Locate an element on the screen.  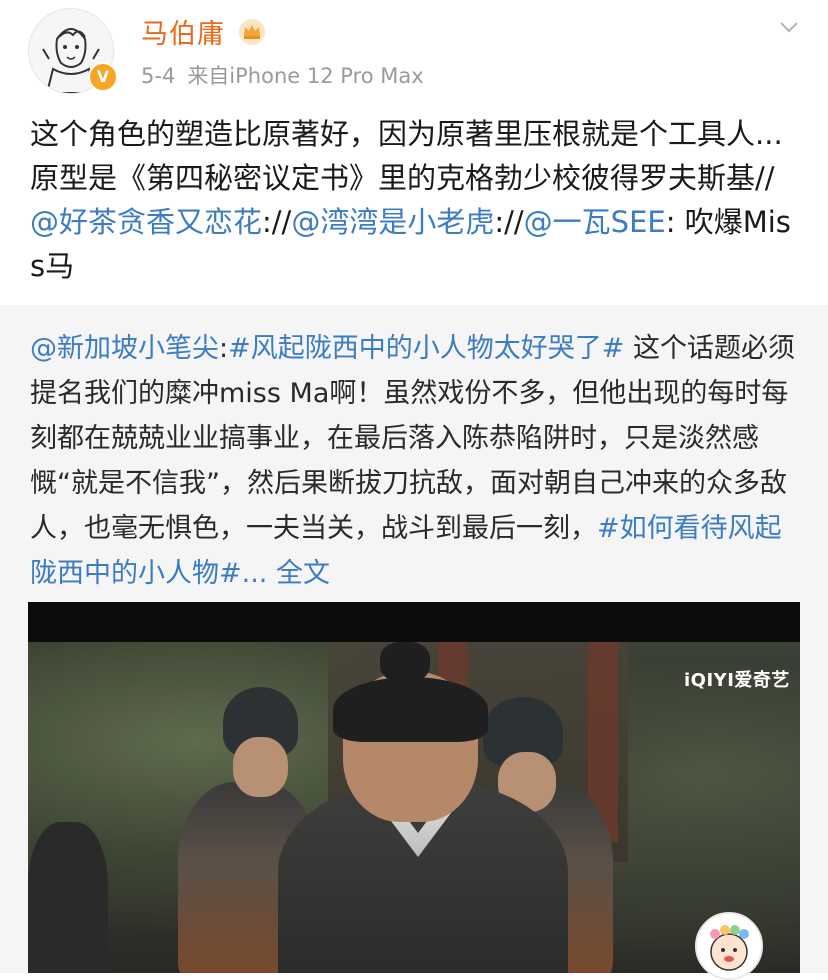
mention-link-2: @湾湾是小老虎 is located at coordinates (392, 222).